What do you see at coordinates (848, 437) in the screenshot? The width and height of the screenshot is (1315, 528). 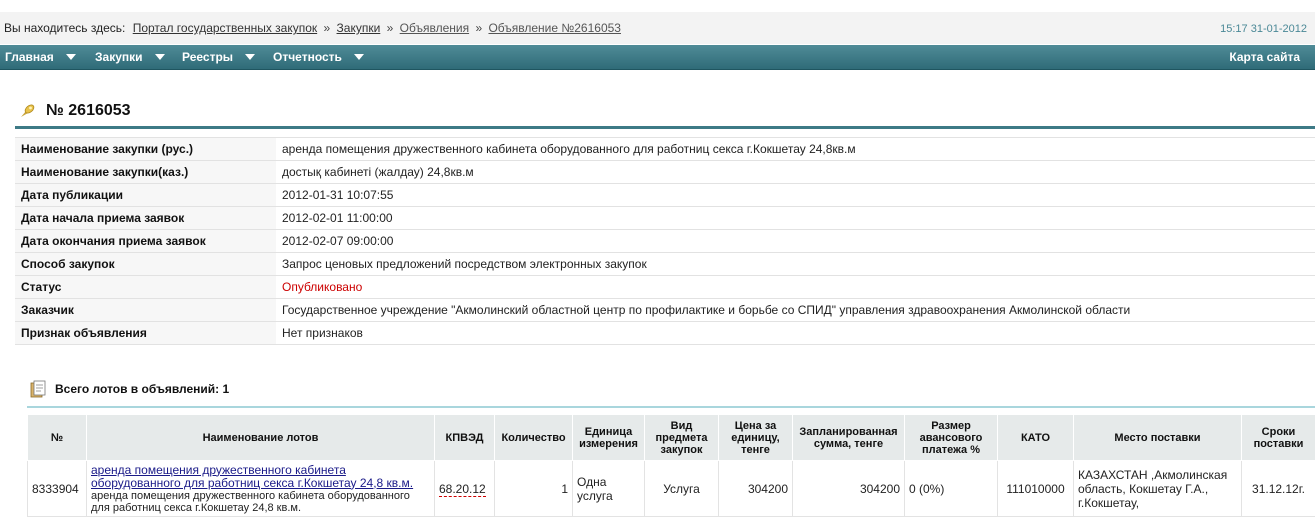 I see `column-header: Запланированная сумма, тенге` at bounding box center [848, 437].